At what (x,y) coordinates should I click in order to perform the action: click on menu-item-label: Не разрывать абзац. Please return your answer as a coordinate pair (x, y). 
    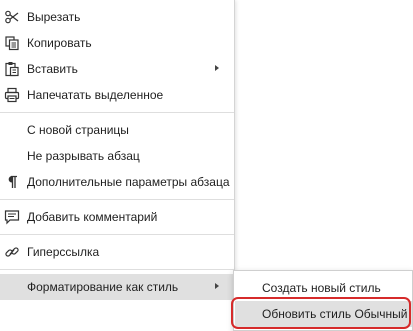
    Looking at the image, I should click on (83, 156).